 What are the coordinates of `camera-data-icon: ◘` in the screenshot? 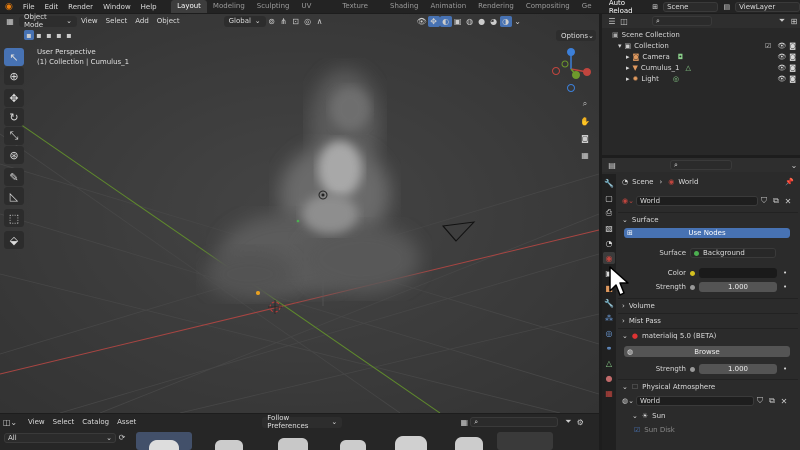 It's located at (681, 57).